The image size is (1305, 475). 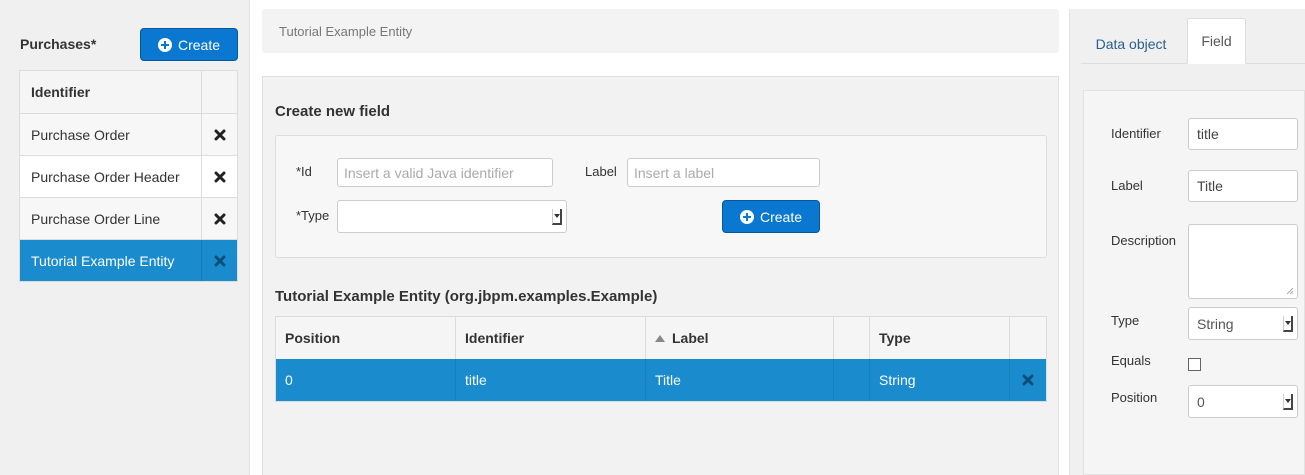 I want to click on type-label: *Type, so click(x=313, y=215).